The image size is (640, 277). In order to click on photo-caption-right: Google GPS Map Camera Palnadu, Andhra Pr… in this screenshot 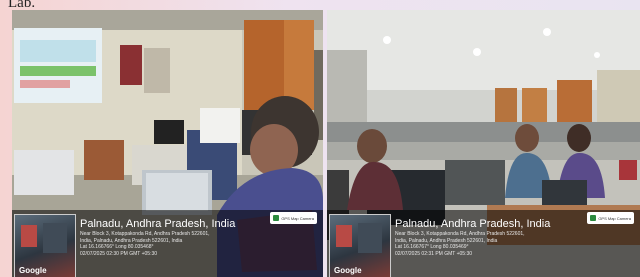, I will do `click(483, 243)`.